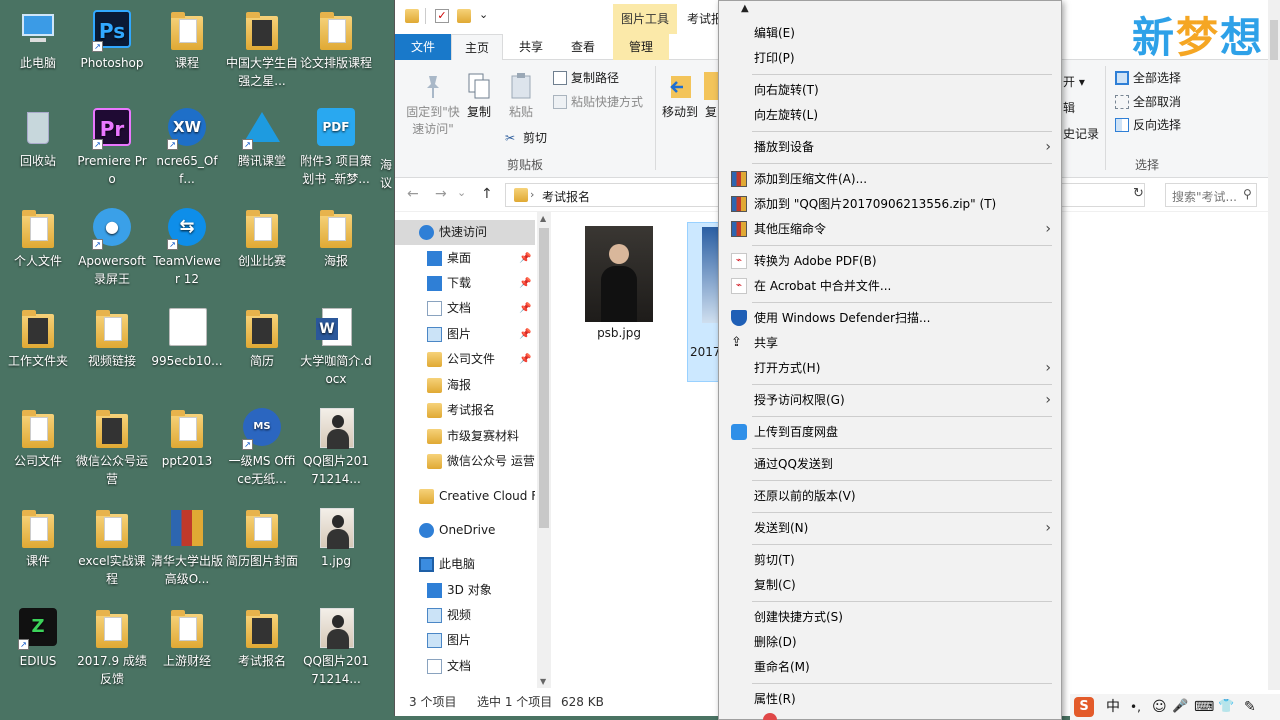 The image size is (1280, 720). What do you see at coordinates (533, 138) in the screenshot?
I see `cut-button: ✂ 剪切` at bounding box center [533, 138].